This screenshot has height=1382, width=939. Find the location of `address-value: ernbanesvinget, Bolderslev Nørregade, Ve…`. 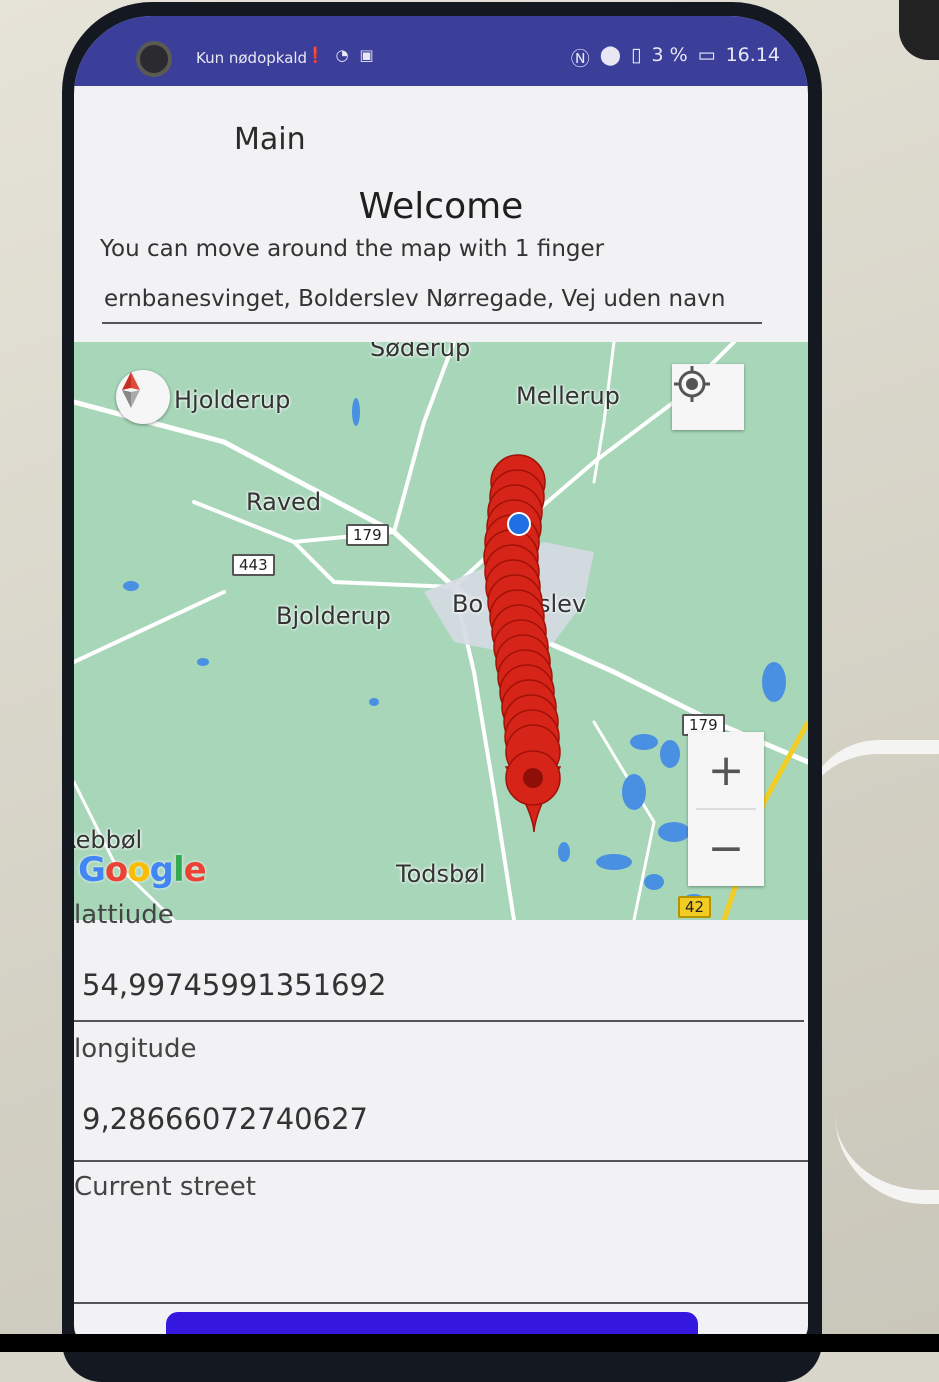

address-value: ernbanesvinget, Bolderslev Nørregade, Ve… is located at coordinates (415, 299).